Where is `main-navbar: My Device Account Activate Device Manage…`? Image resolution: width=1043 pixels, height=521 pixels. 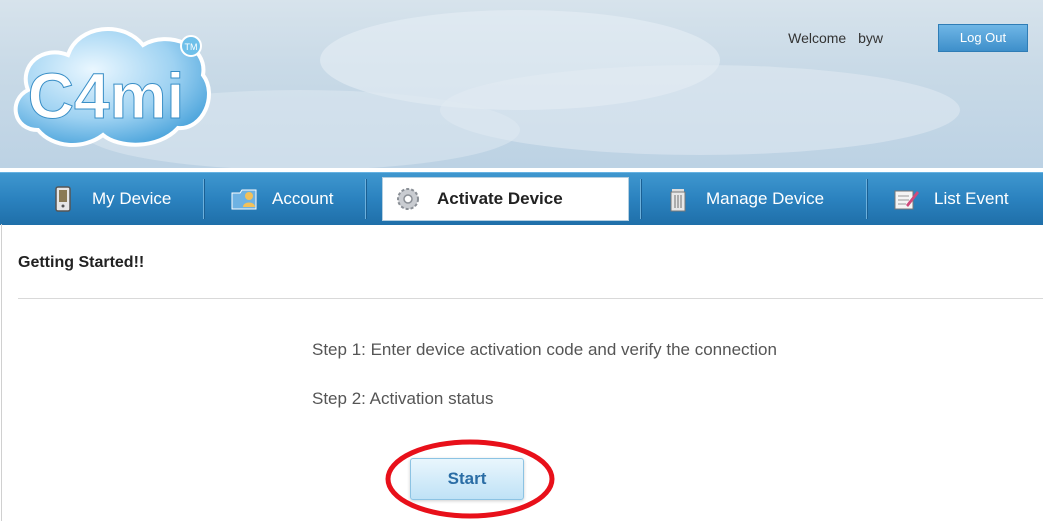 main-navbar: My Device Account Activate Device Manage… is located at coordinates (521, 198).